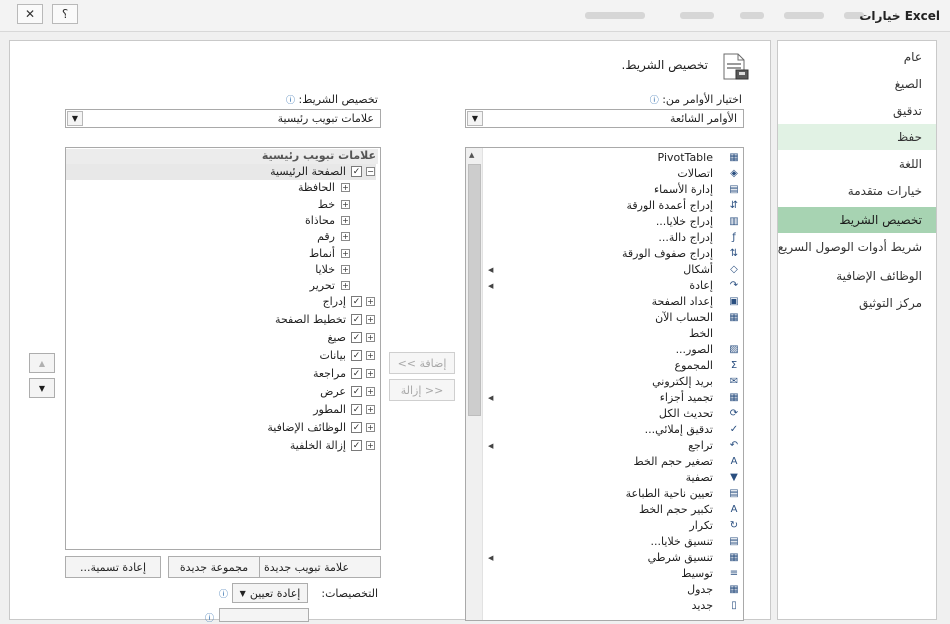 The width and height of the screenshot is (950, 624). I want to click on command-item: تعيين ناحية الطباعة, so click(669, 494).